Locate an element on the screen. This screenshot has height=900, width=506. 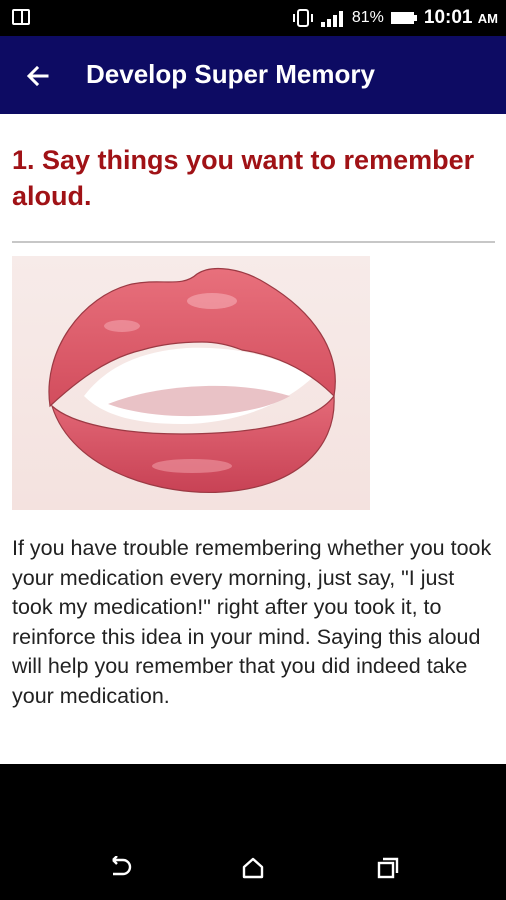
notification-icon is located at coordinates (21, 17).